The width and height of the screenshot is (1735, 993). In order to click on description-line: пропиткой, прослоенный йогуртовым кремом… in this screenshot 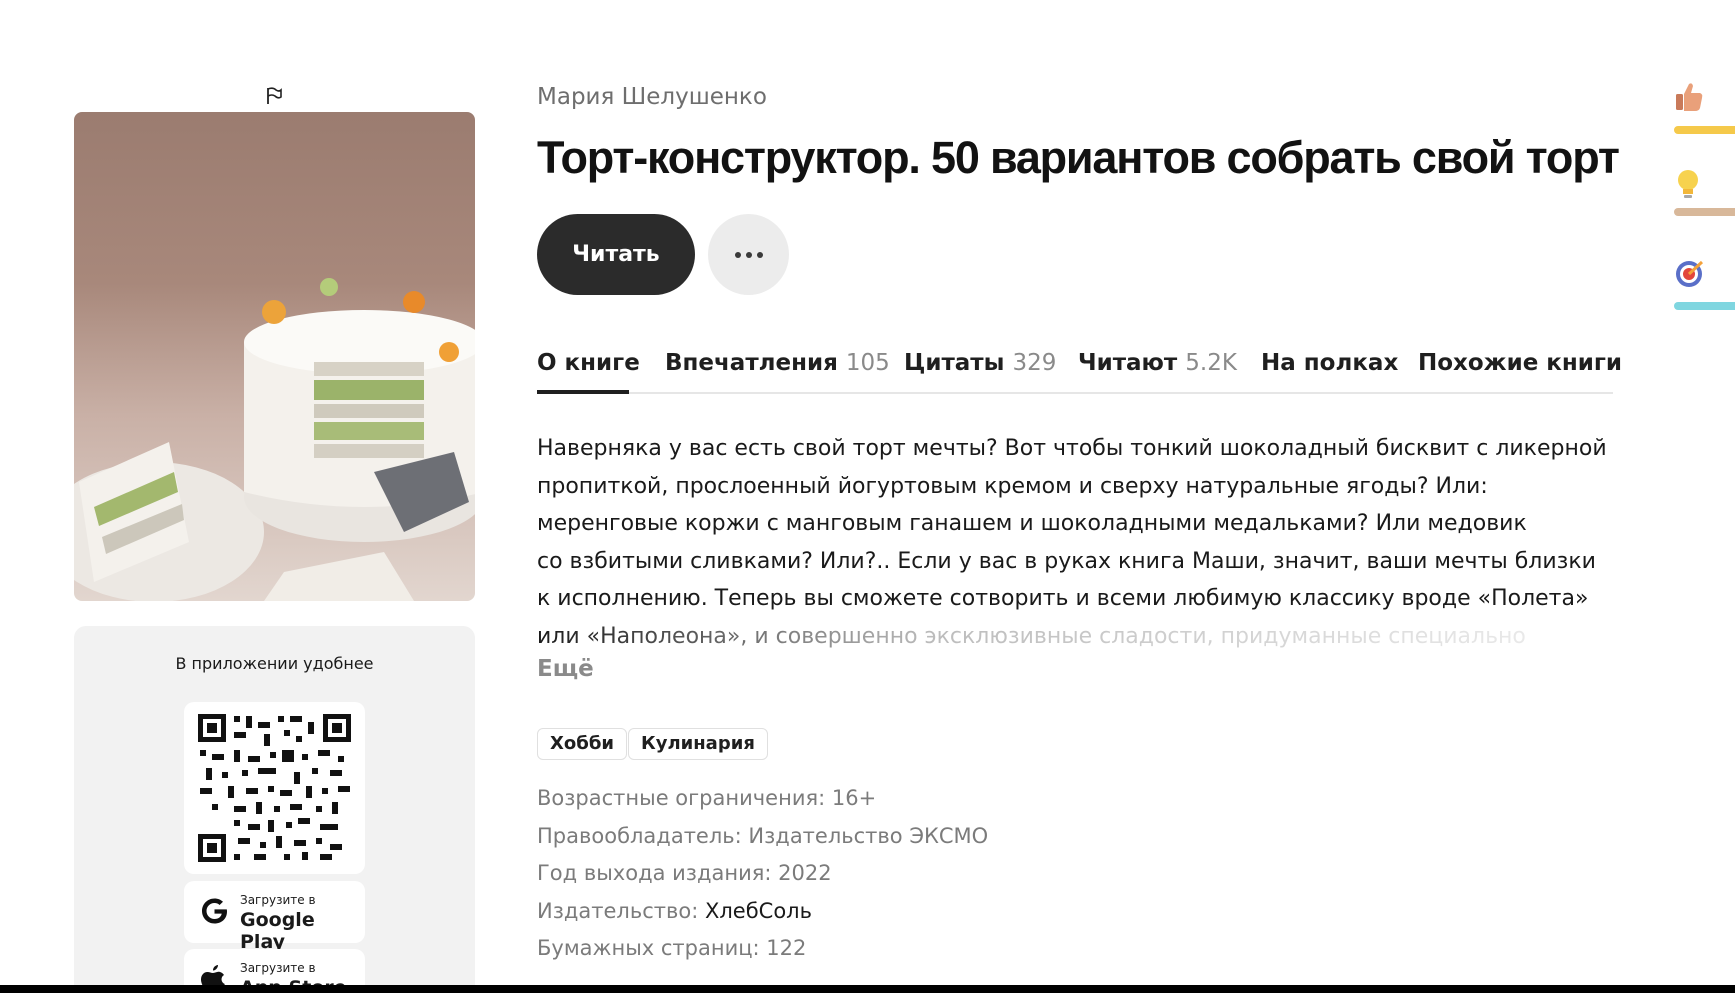, I will do `click(1012, 486)`.